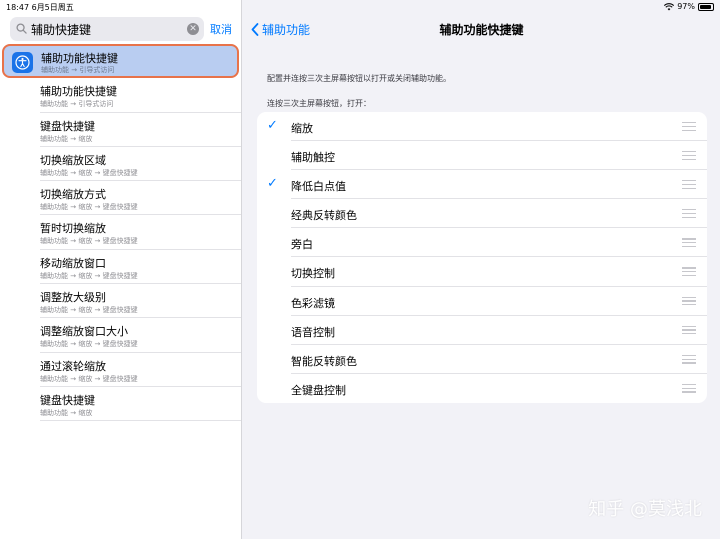 The width and height of the screenshot is (720, 539). Describe the element at coordinates (324, 361) in the screenshot. I see `option-label: 智能反转颜色` at that location.